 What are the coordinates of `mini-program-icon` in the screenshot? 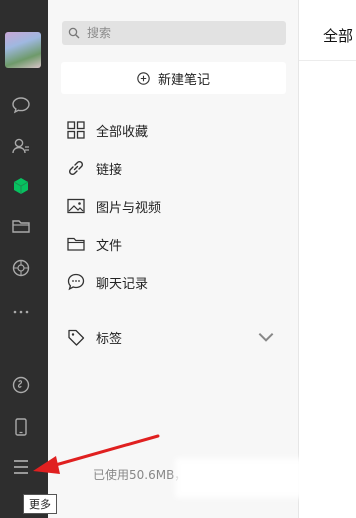 It's located at (21, 385).